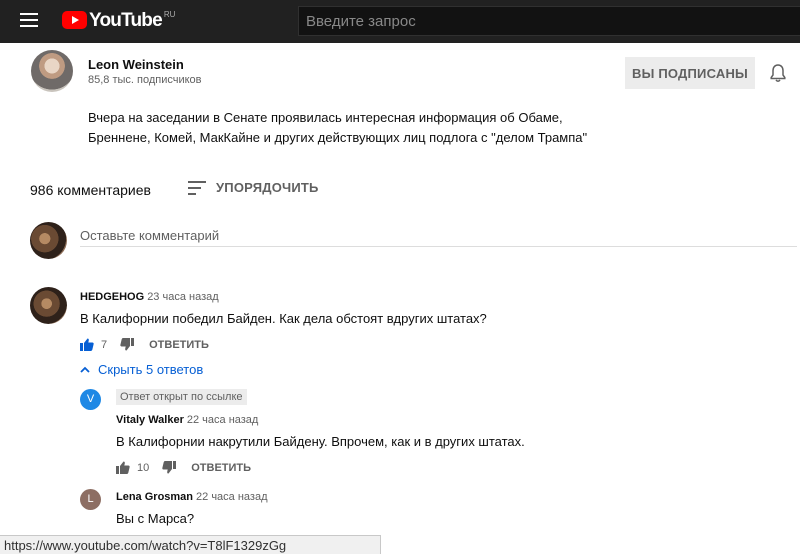 This screenshot has height=554, width=800. I want to click on reply-header: Vitaly Walker 22 часа назад, so click(187, 420).